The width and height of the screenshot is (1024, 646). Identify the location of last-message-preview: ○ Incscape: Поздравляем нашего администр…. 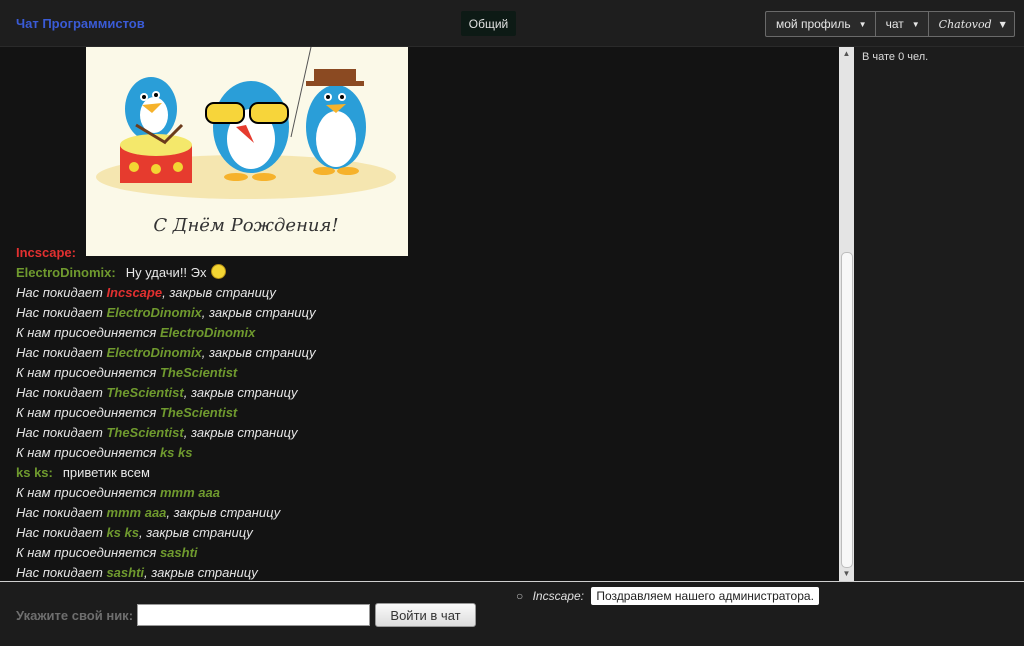
(667, 596).